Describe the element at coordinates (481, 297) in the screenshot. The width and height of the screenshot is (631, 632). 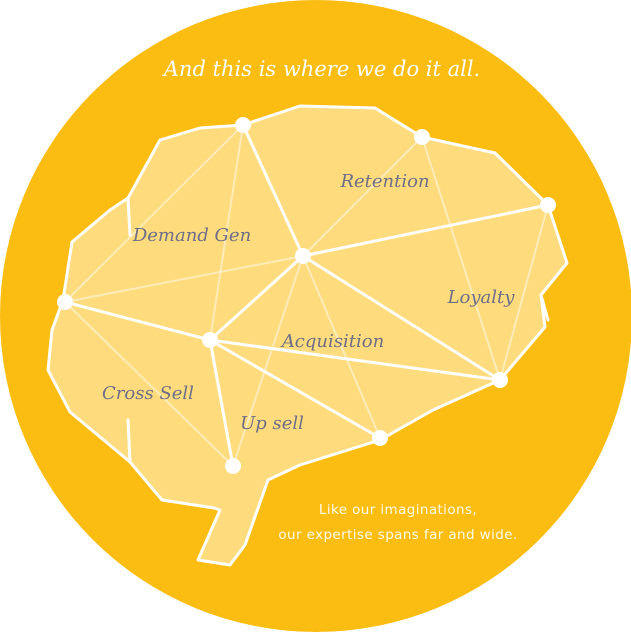
I see `label-loyalty: Loyalty` at that location.